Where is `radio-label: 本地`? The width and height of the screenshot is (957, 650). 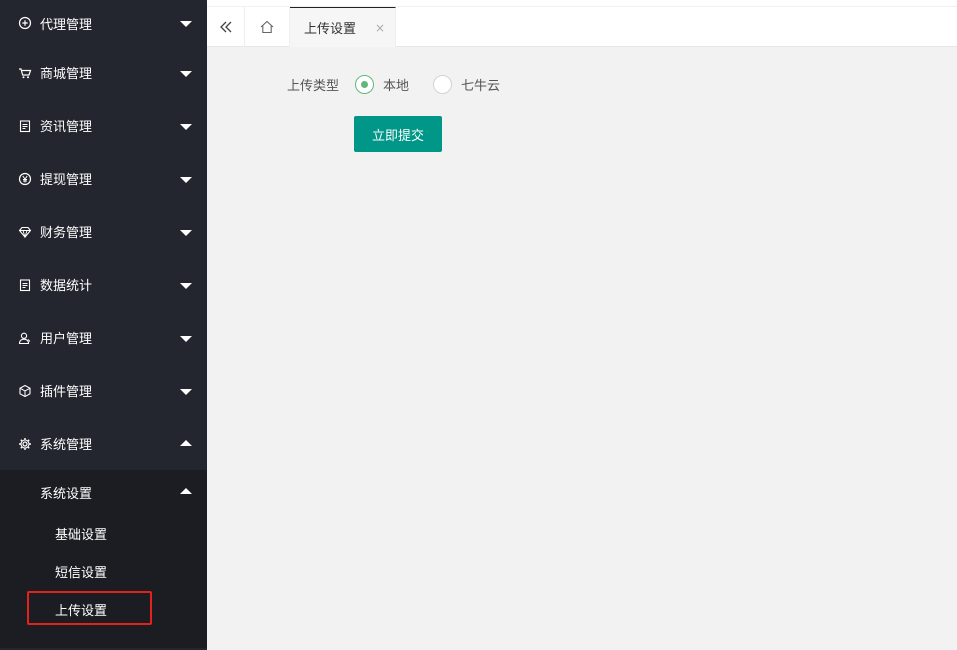 radio-label: 本地 is located at coordinates (396, 86).